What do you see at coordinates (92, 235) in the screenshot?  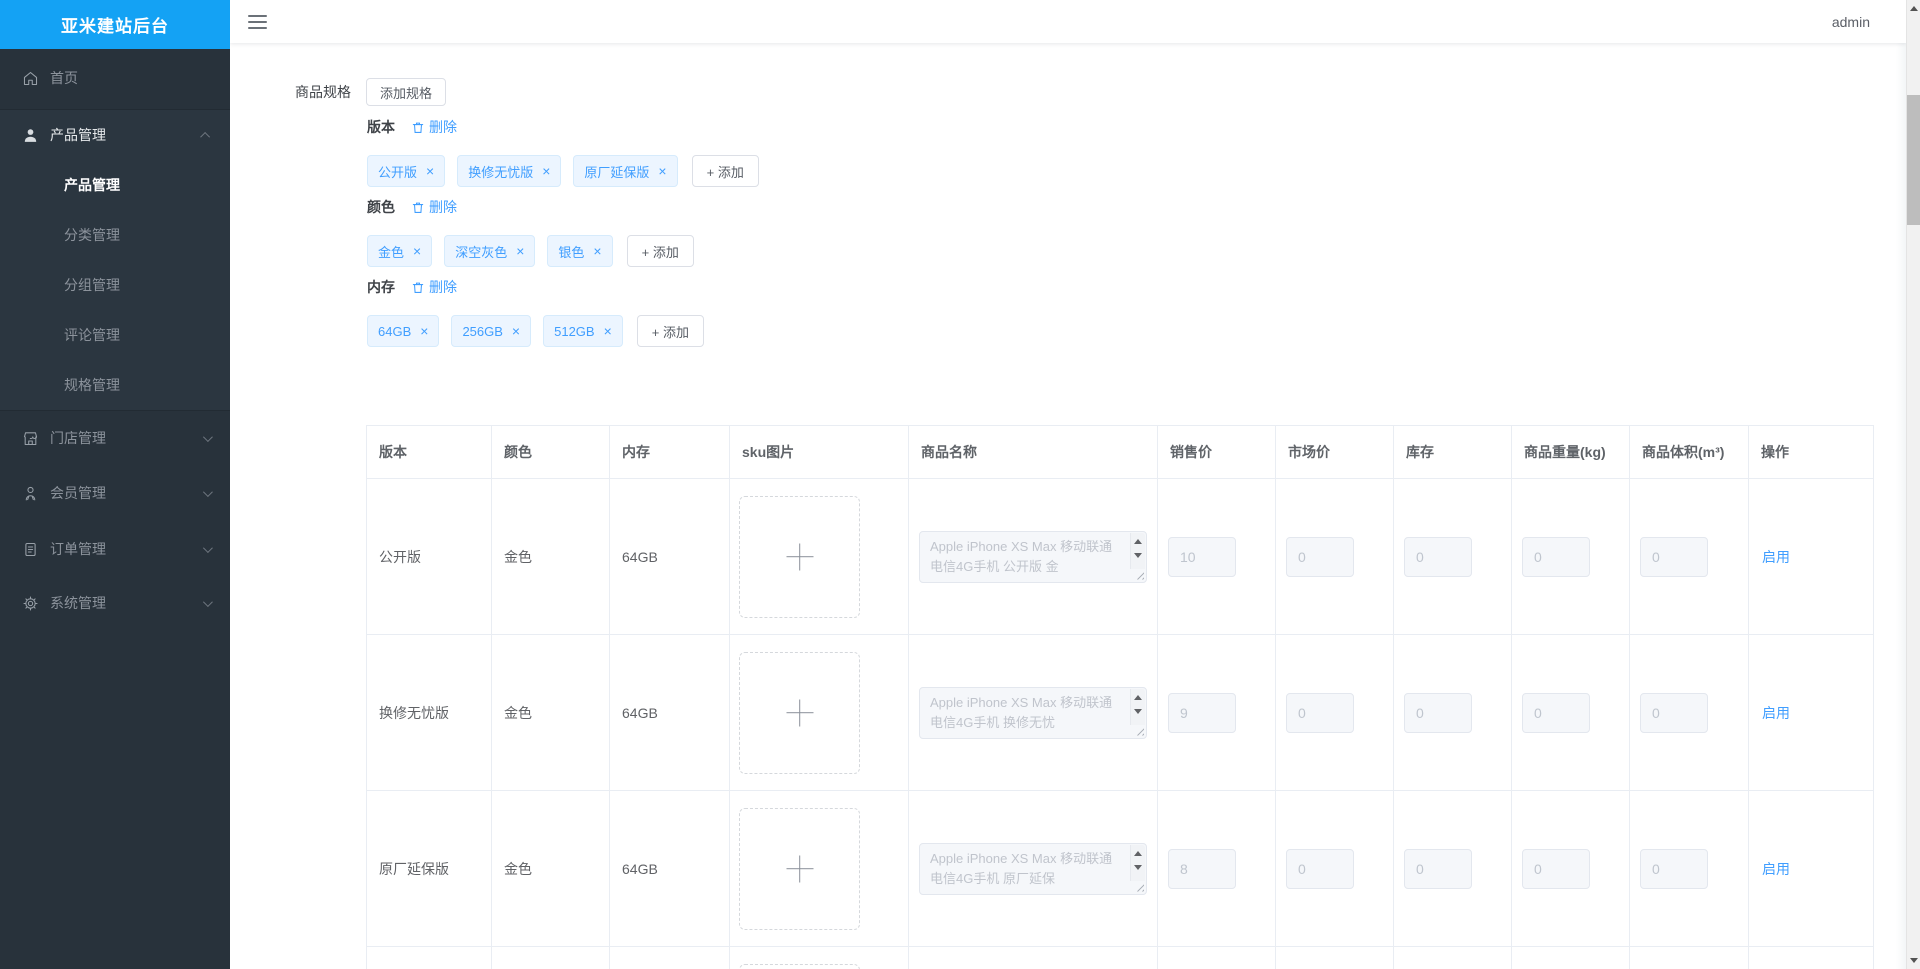 I see `sidebar-subitem-label: 分类管理` at bounding box center [92, 235].